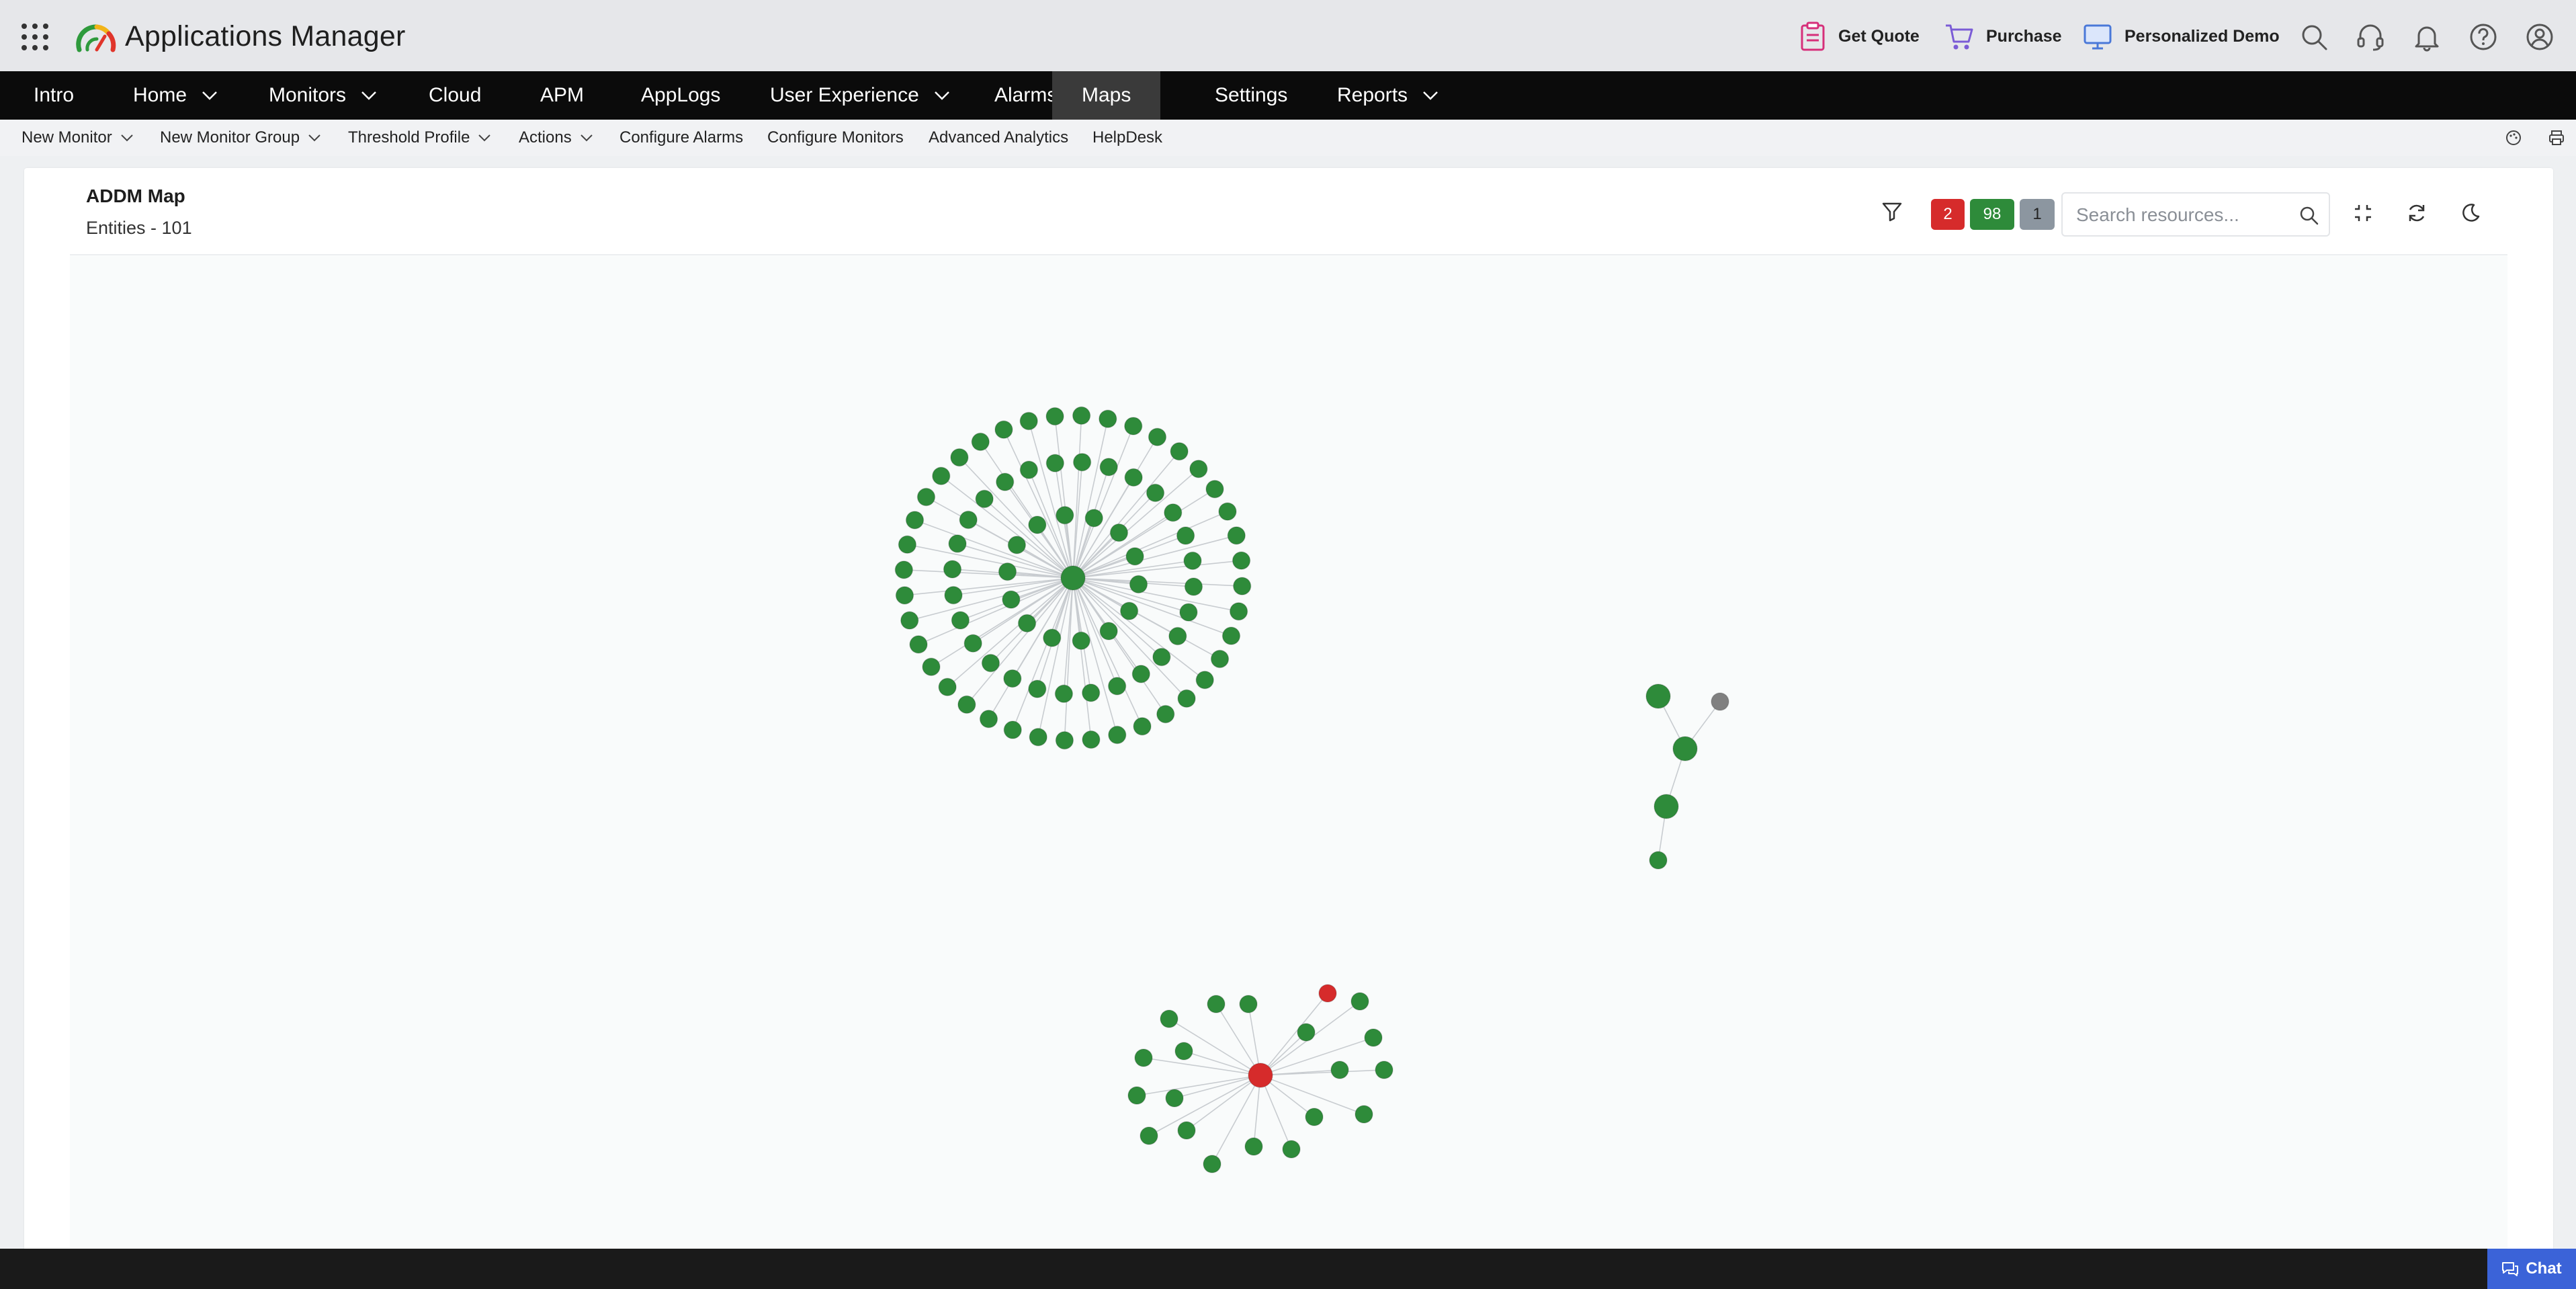  I want to click on nav-alarms: Alarms, so click(1025, 96).